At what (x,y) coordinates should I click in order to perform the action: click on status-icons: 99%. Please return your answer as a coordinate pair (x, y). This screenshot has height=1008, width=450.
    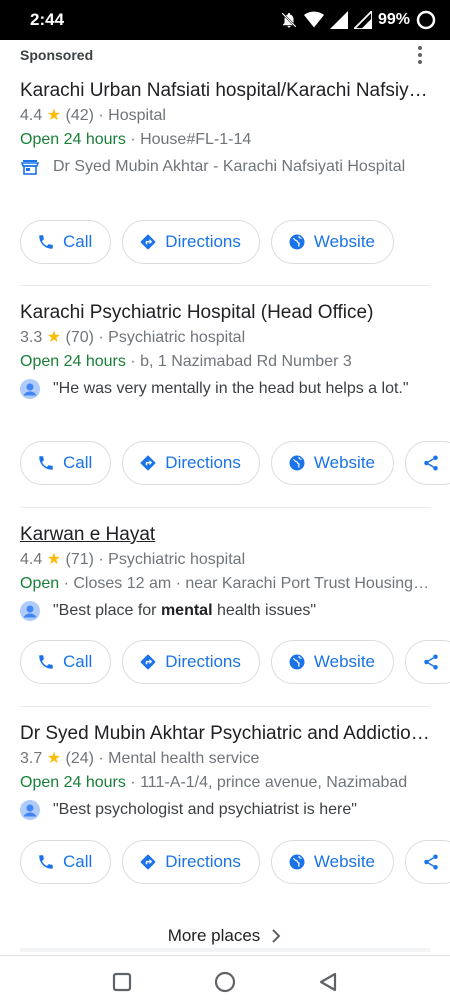
    Looking at the image, I should click on (358, 20).